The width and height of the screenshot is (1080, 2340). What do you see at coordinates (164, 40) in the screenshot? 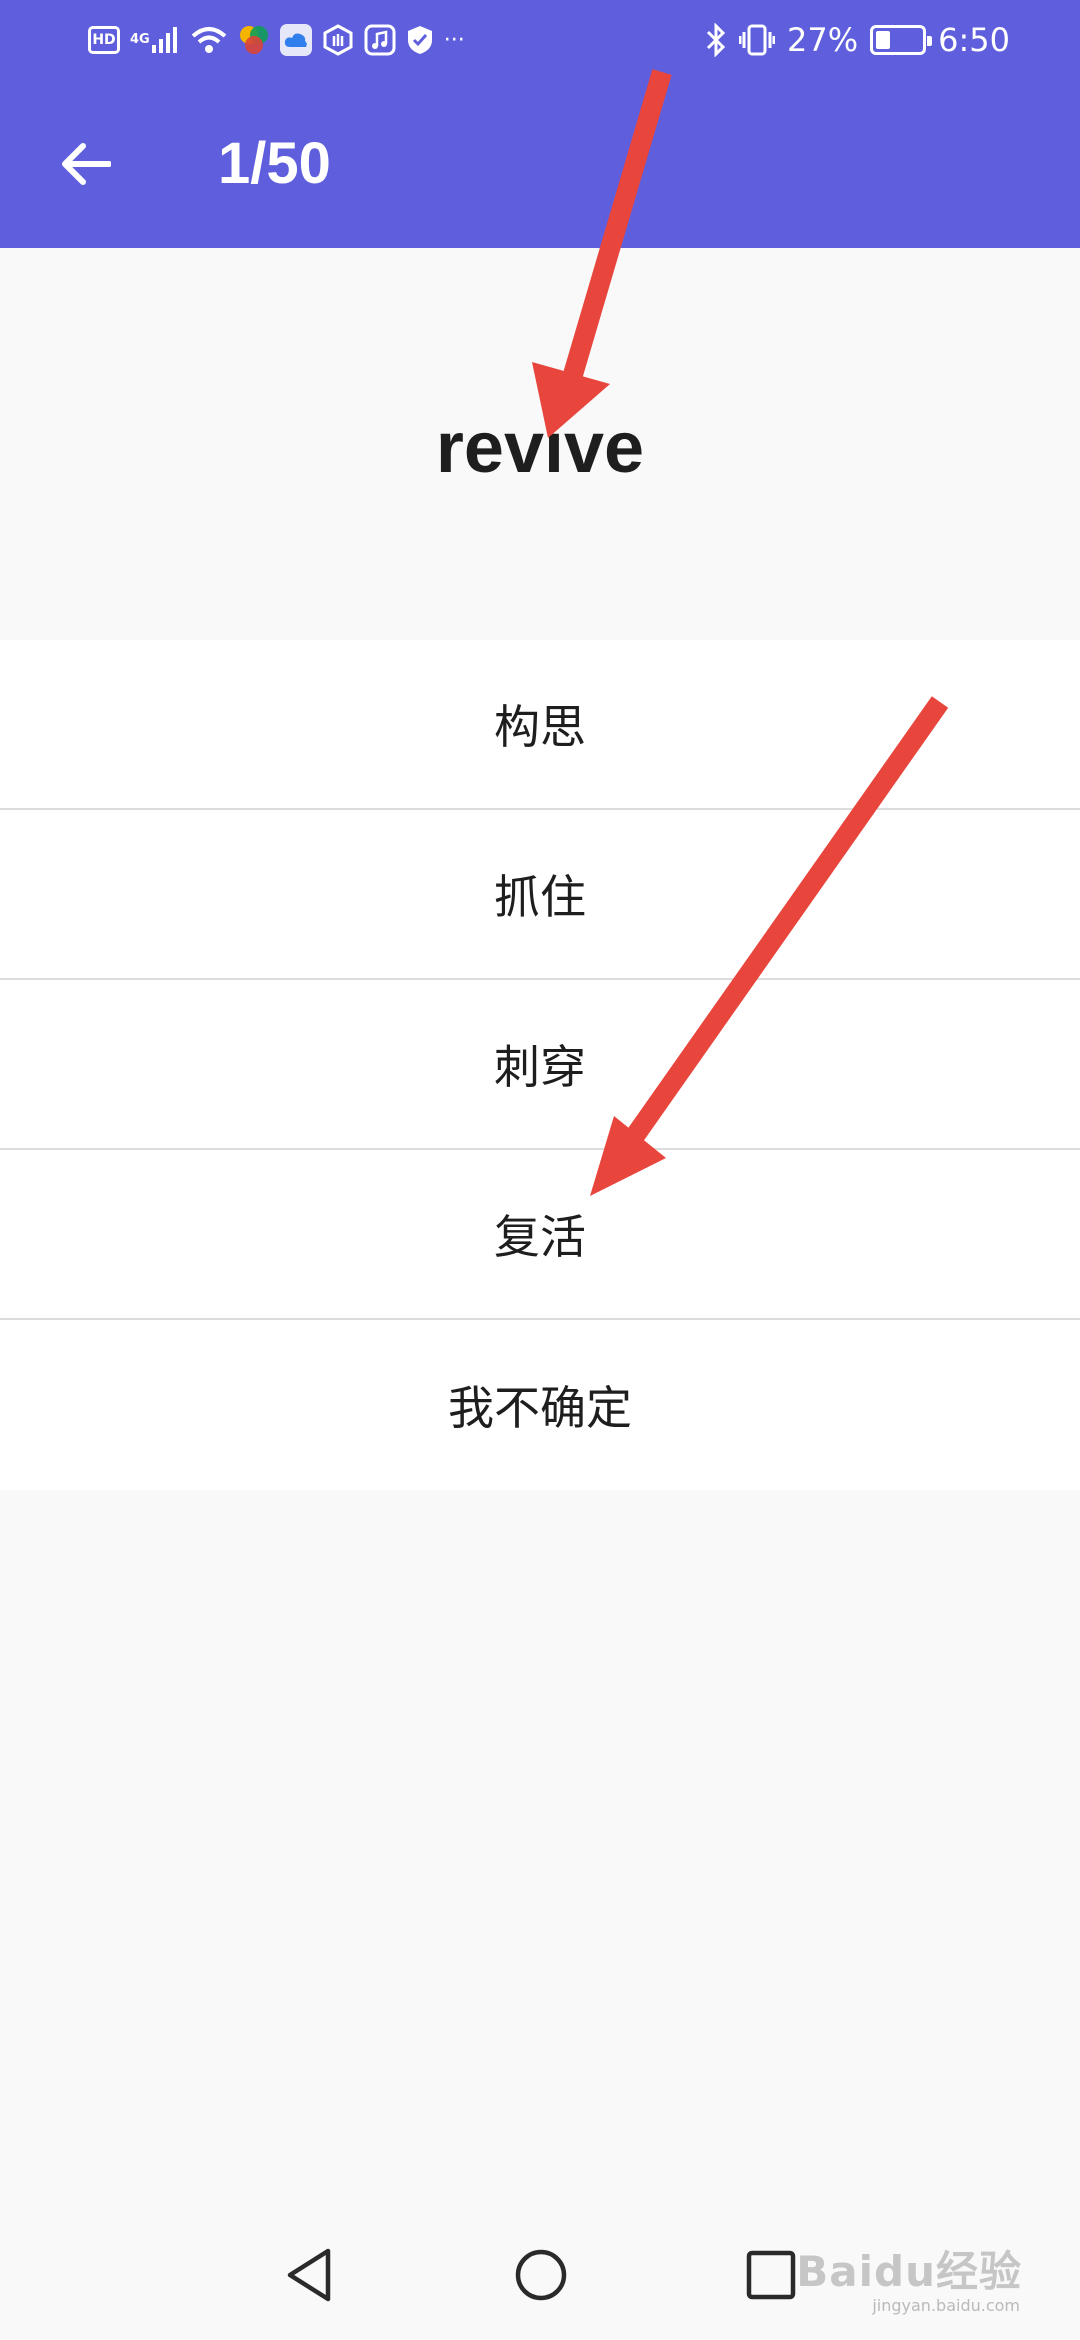
I see `signal-bars-icon` at bounding box center [164, 40].